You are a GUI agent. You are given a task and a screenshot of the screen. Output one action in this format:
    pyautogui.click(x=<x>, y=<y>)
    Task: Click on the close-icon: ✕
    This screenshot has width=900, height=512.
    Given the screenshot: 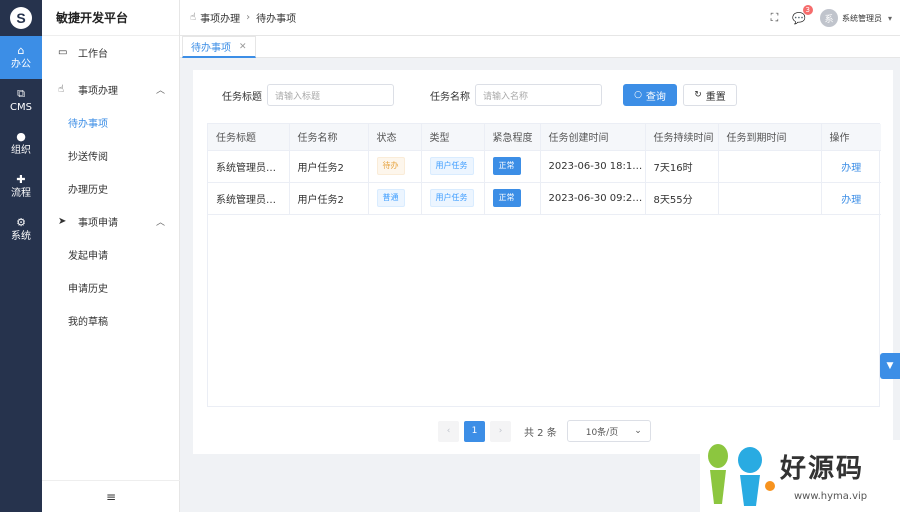 What is the action you would take?
    pyautogui.click(x=243, y=47)
    